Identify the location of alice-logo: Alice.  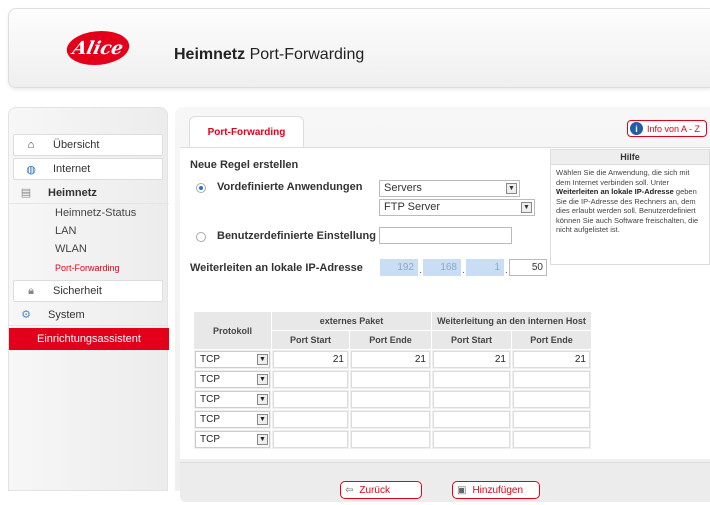
(98, 48).